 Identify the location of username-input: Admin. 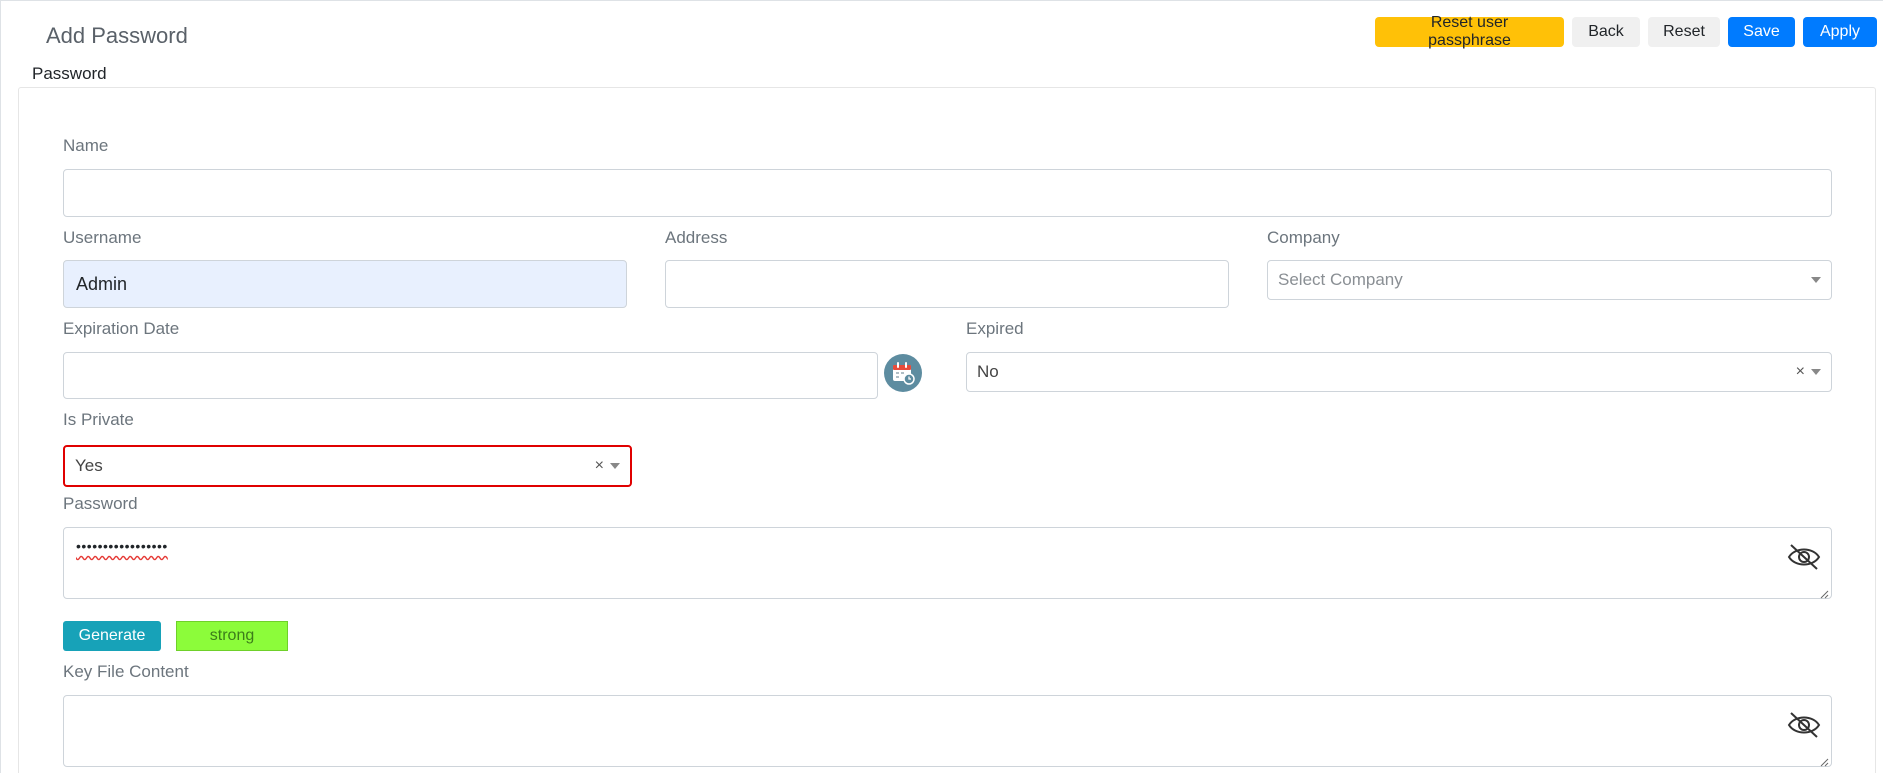
(345, 284).